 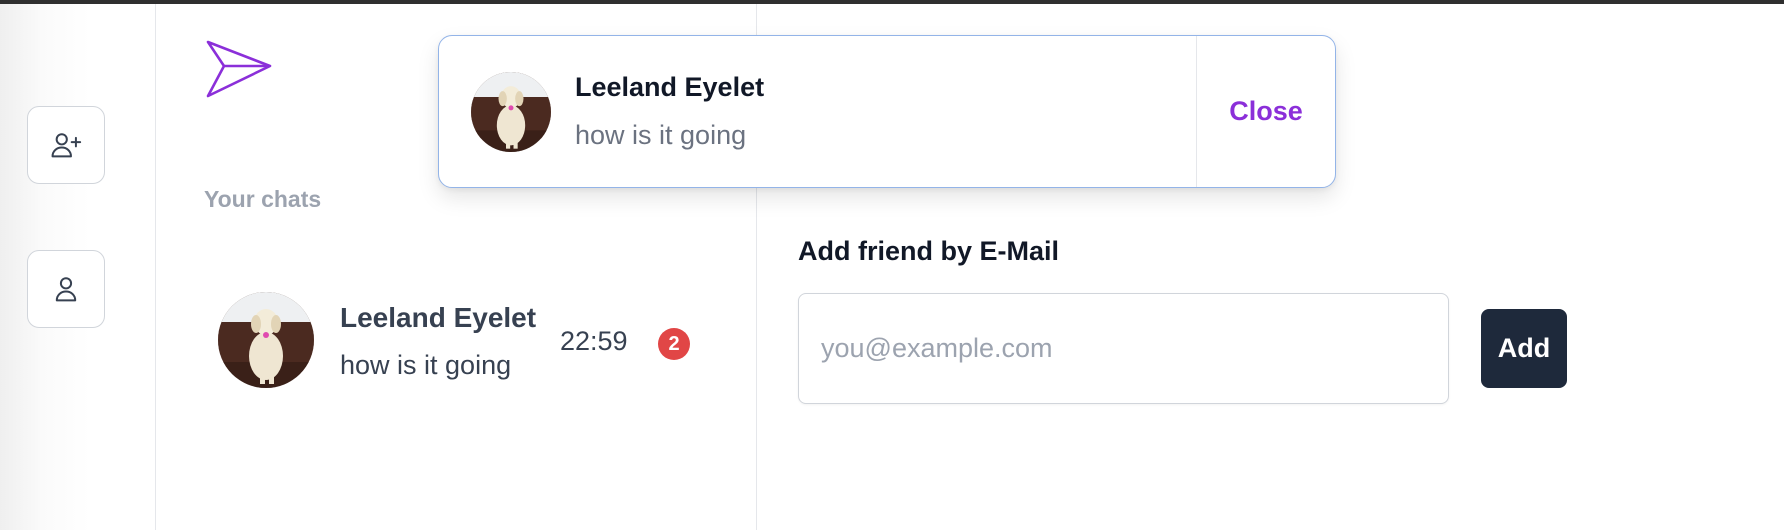 What do you see at coordinates (468, 342) in the screenshot?
I see `chat-list-item: Leeland Eyelet how is it going 22:59 2` at bounding box center [468, 342].